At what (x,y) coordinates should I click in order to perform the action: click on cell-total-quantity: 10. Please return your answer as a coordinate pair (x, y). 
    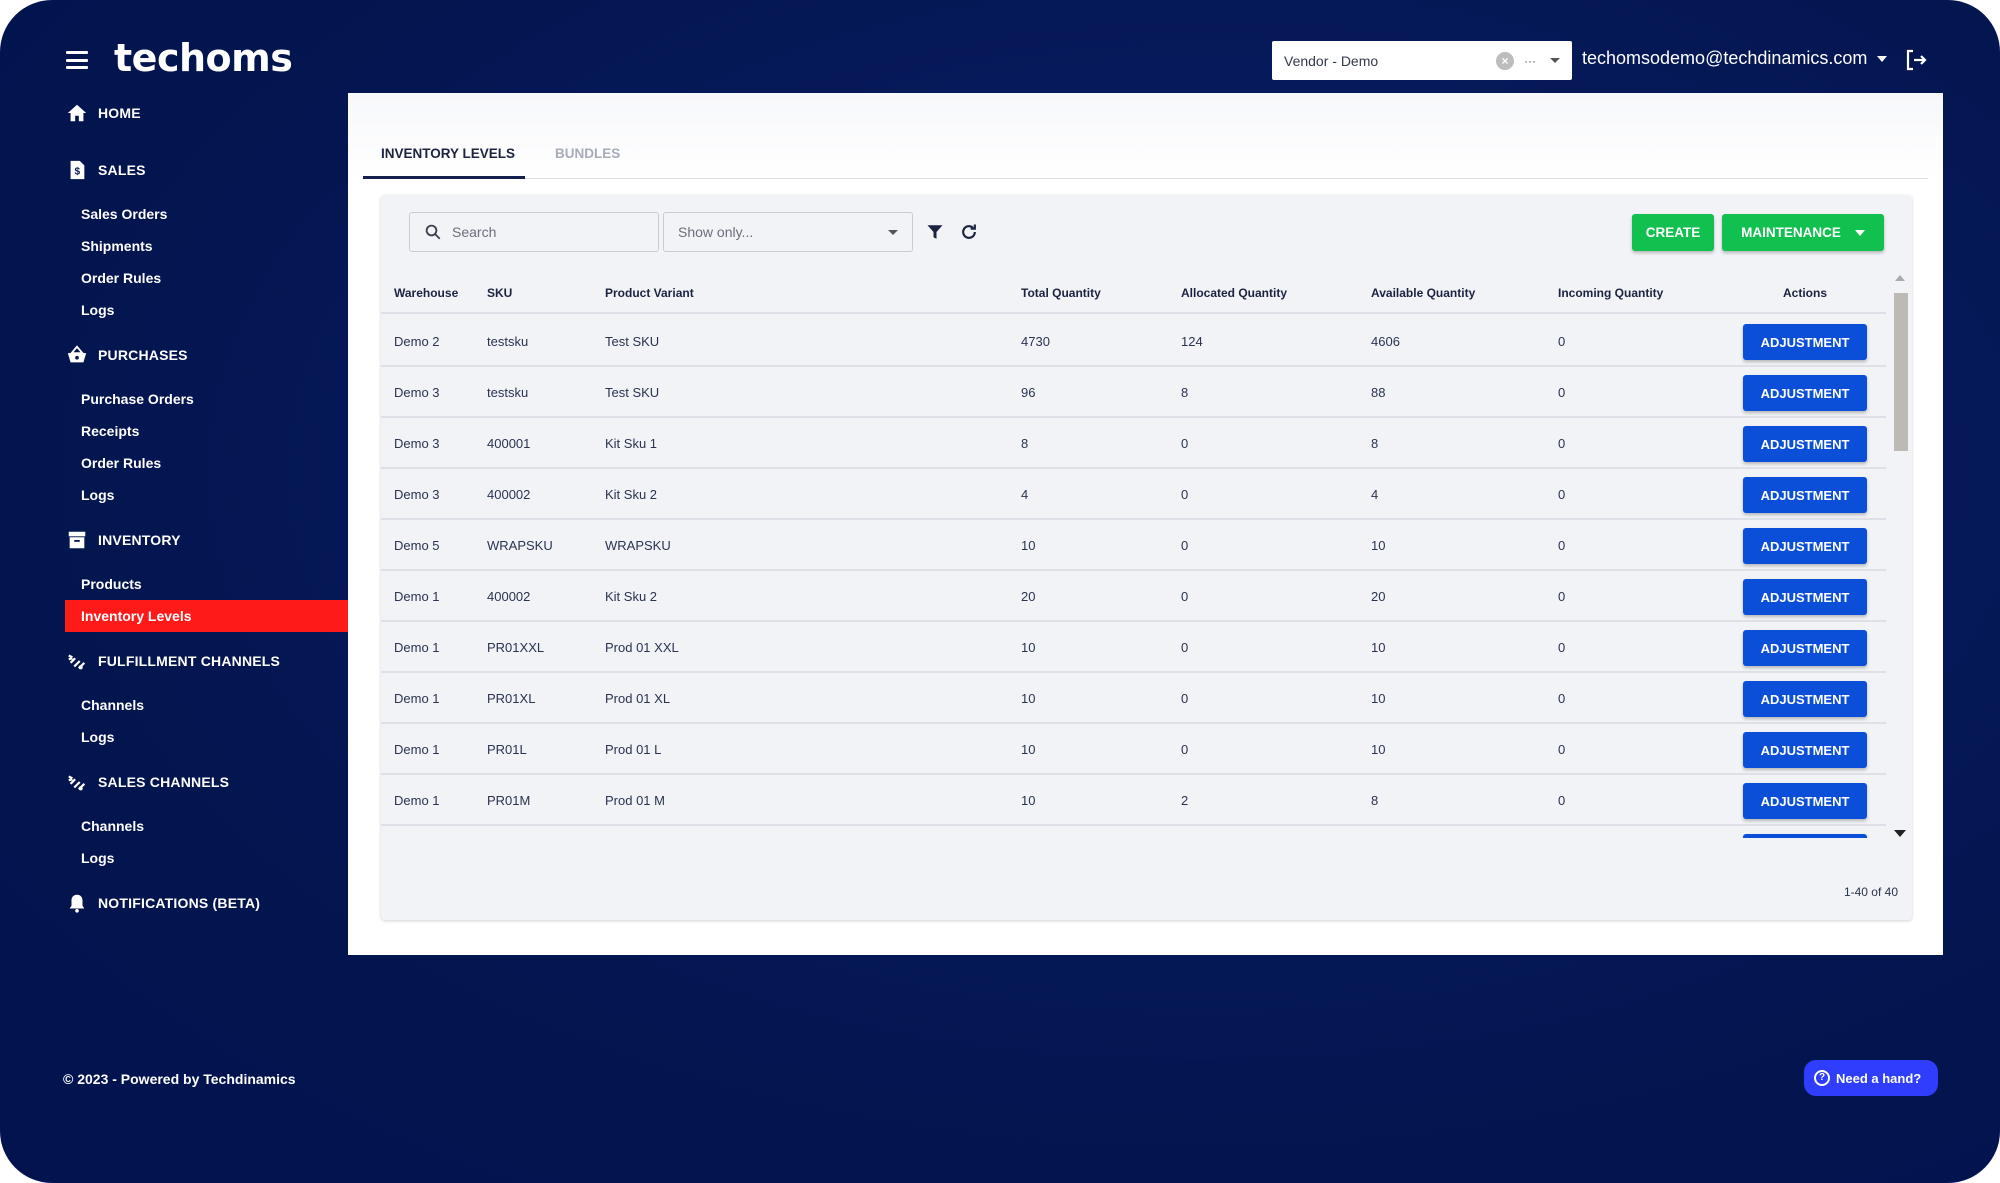
    Looking at the image, I should click on (1028, 647).